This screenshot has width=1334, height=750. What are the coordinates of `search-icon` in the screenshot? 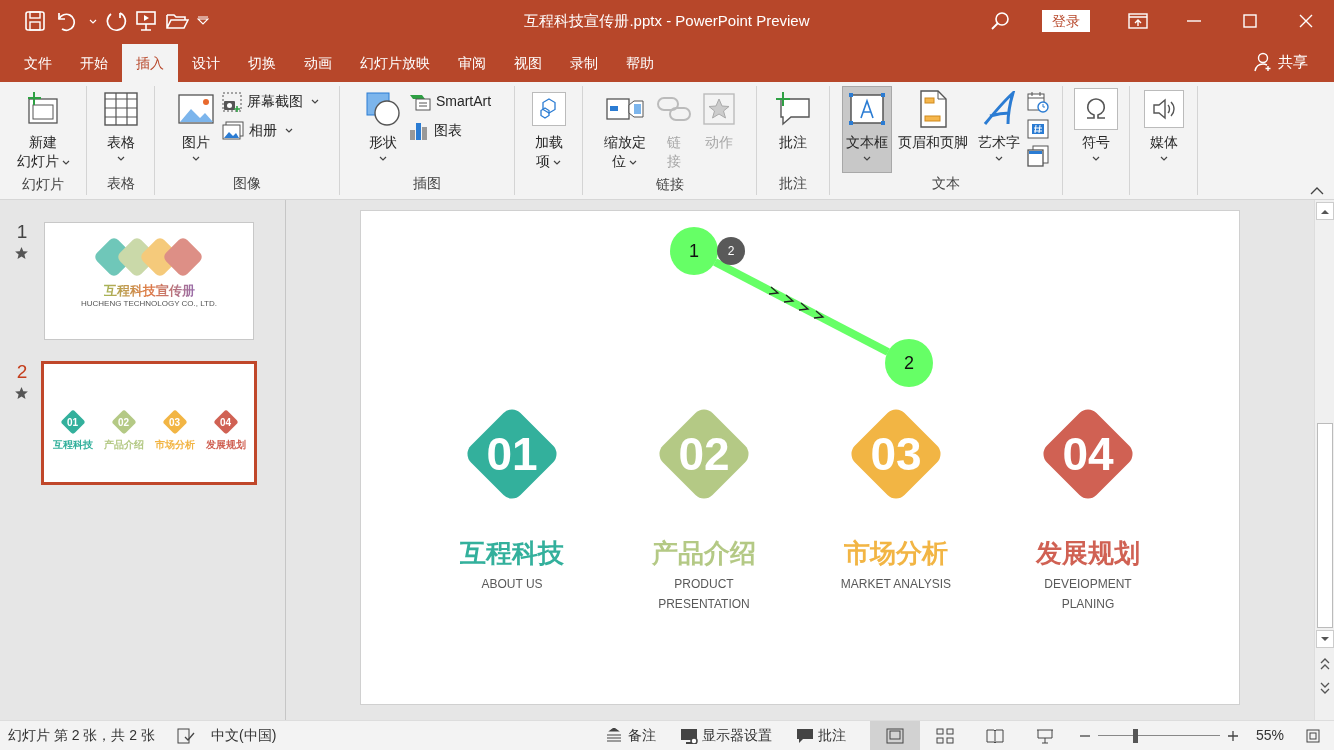 It's located at (1000, 21).